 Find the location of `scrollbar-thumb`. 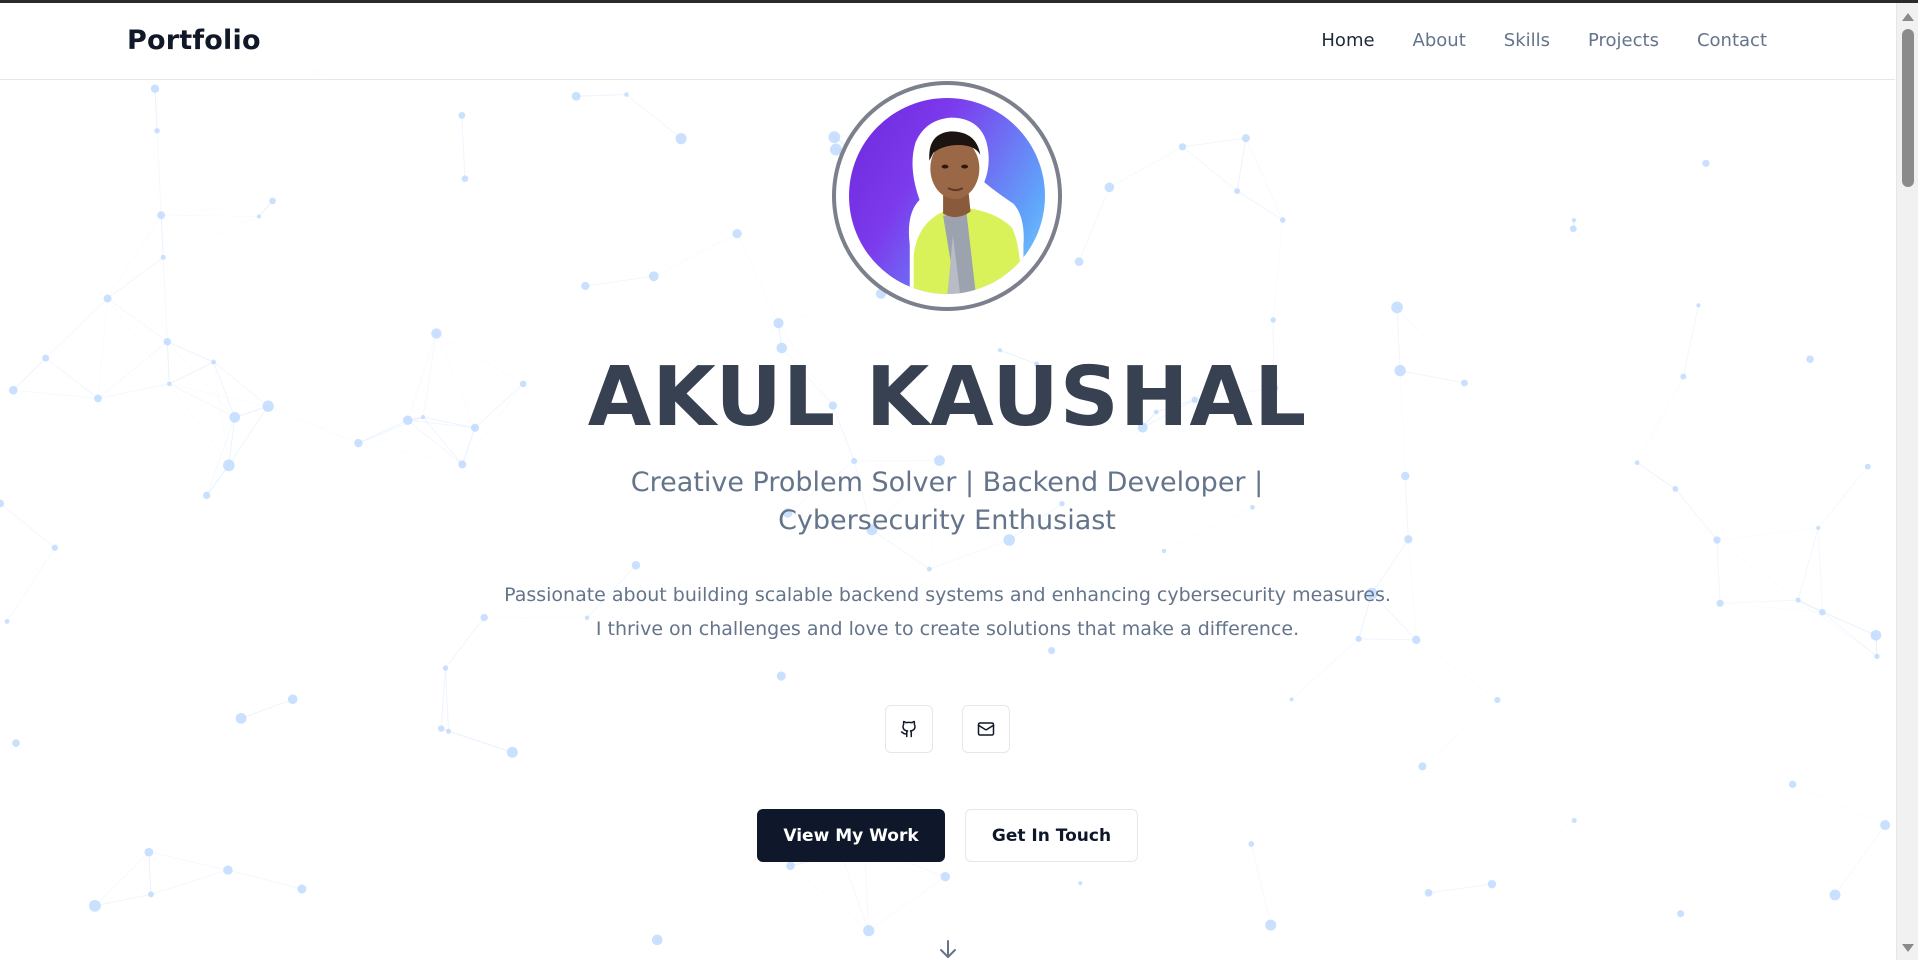

scrollbar-thumb is located at coordinates (1908, 108).